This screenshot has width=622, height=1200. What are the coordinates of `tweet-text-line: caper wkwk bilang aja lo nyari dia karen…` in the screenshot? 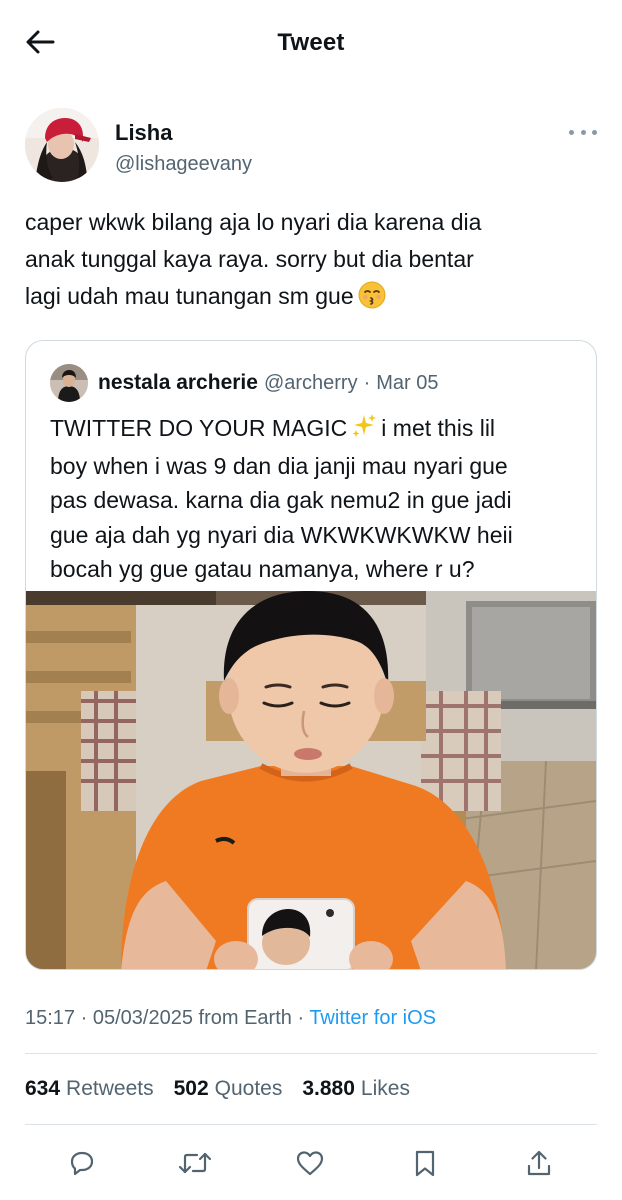 It's located at (253, 222).